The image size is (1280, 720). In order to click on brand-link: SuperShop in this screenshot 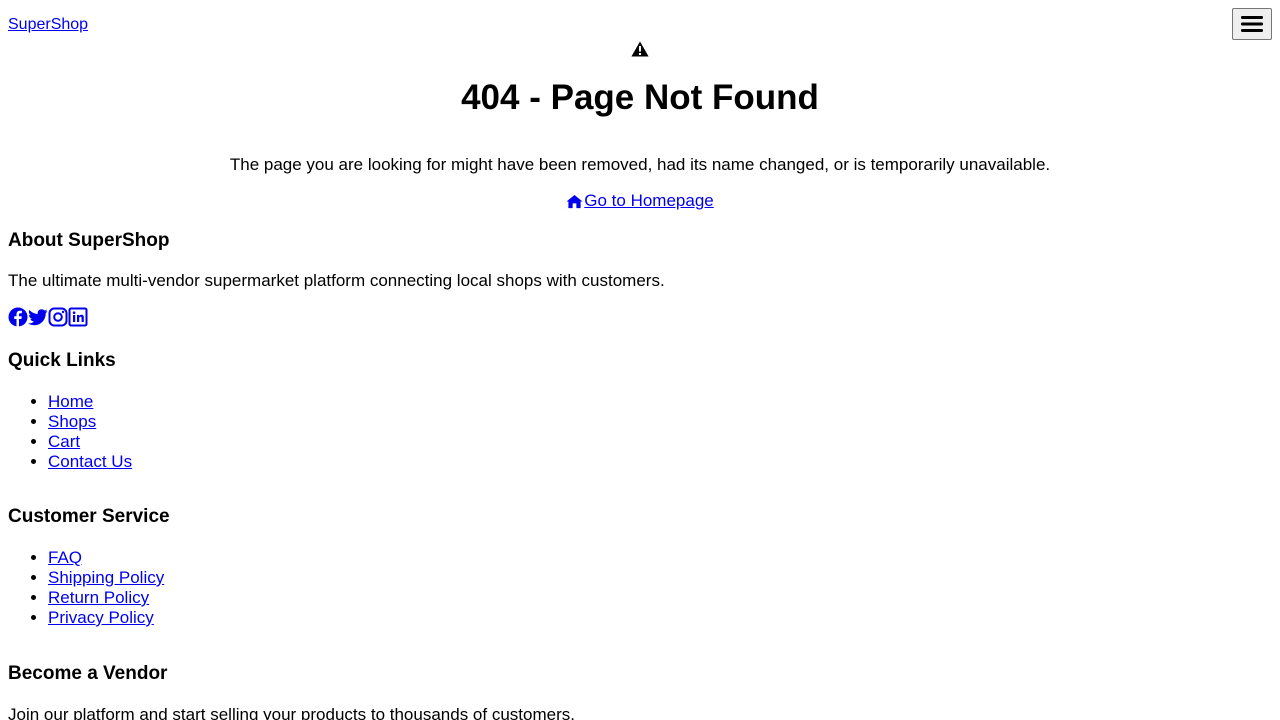, I will do `click(48, 25)`.